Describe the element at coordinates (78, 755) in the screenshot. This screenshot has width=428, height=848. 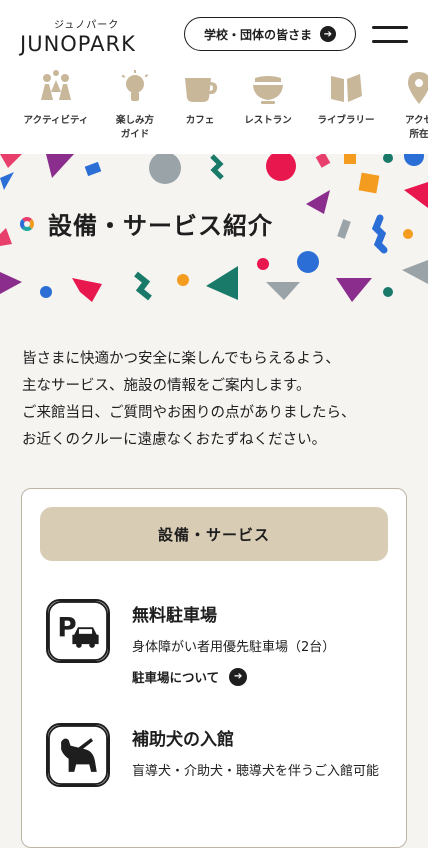
I see `guide-dog-icon` at that location.